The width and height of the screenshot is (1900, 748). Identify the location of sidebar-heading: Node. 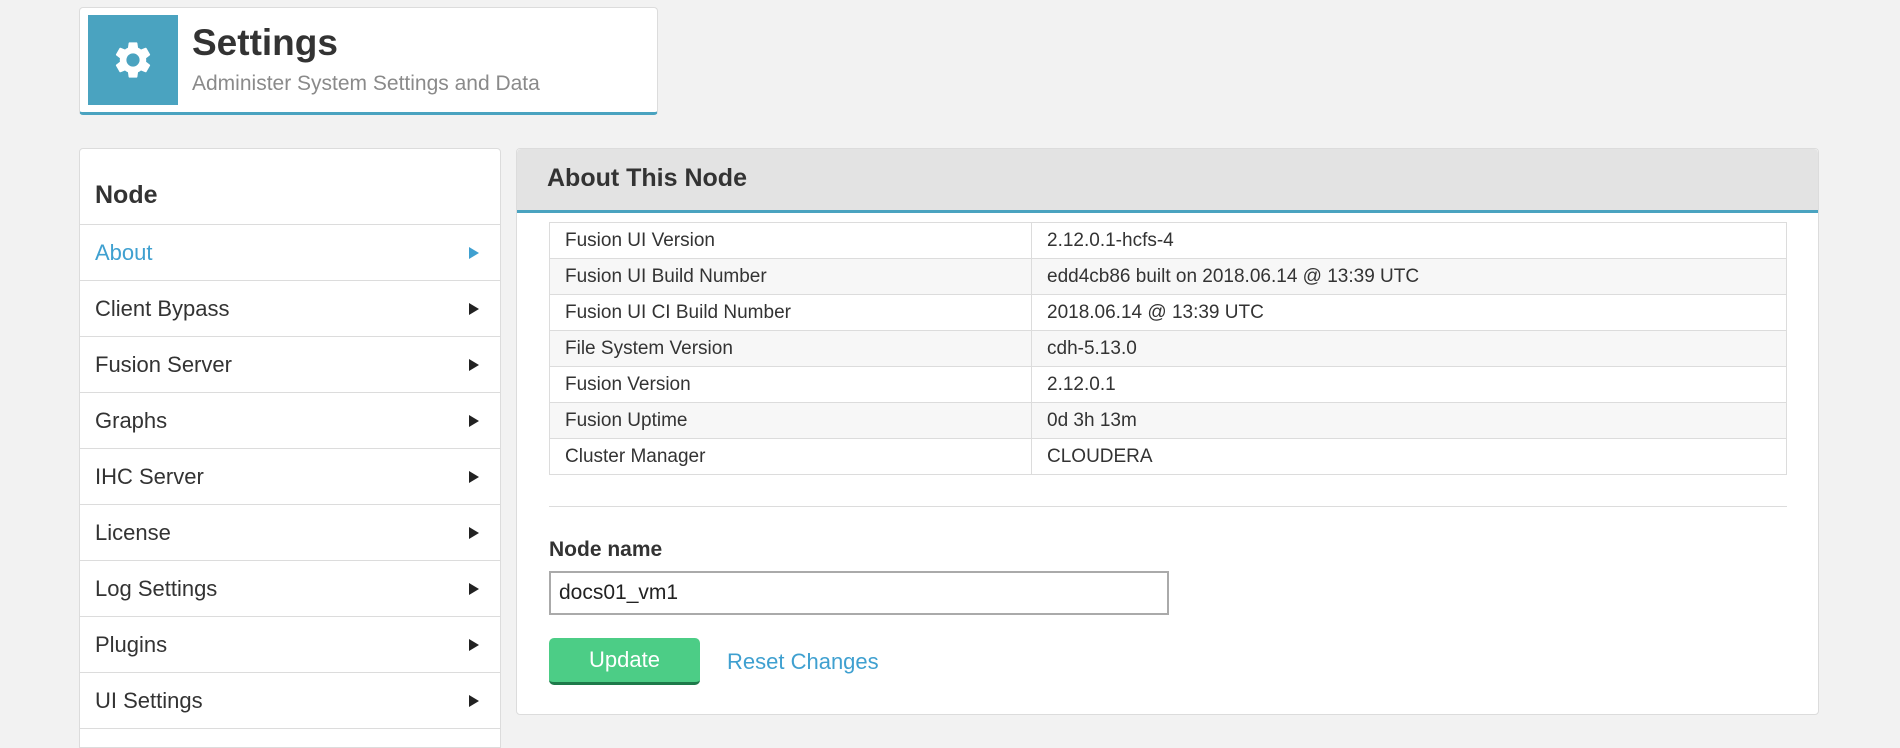
(290, 187).